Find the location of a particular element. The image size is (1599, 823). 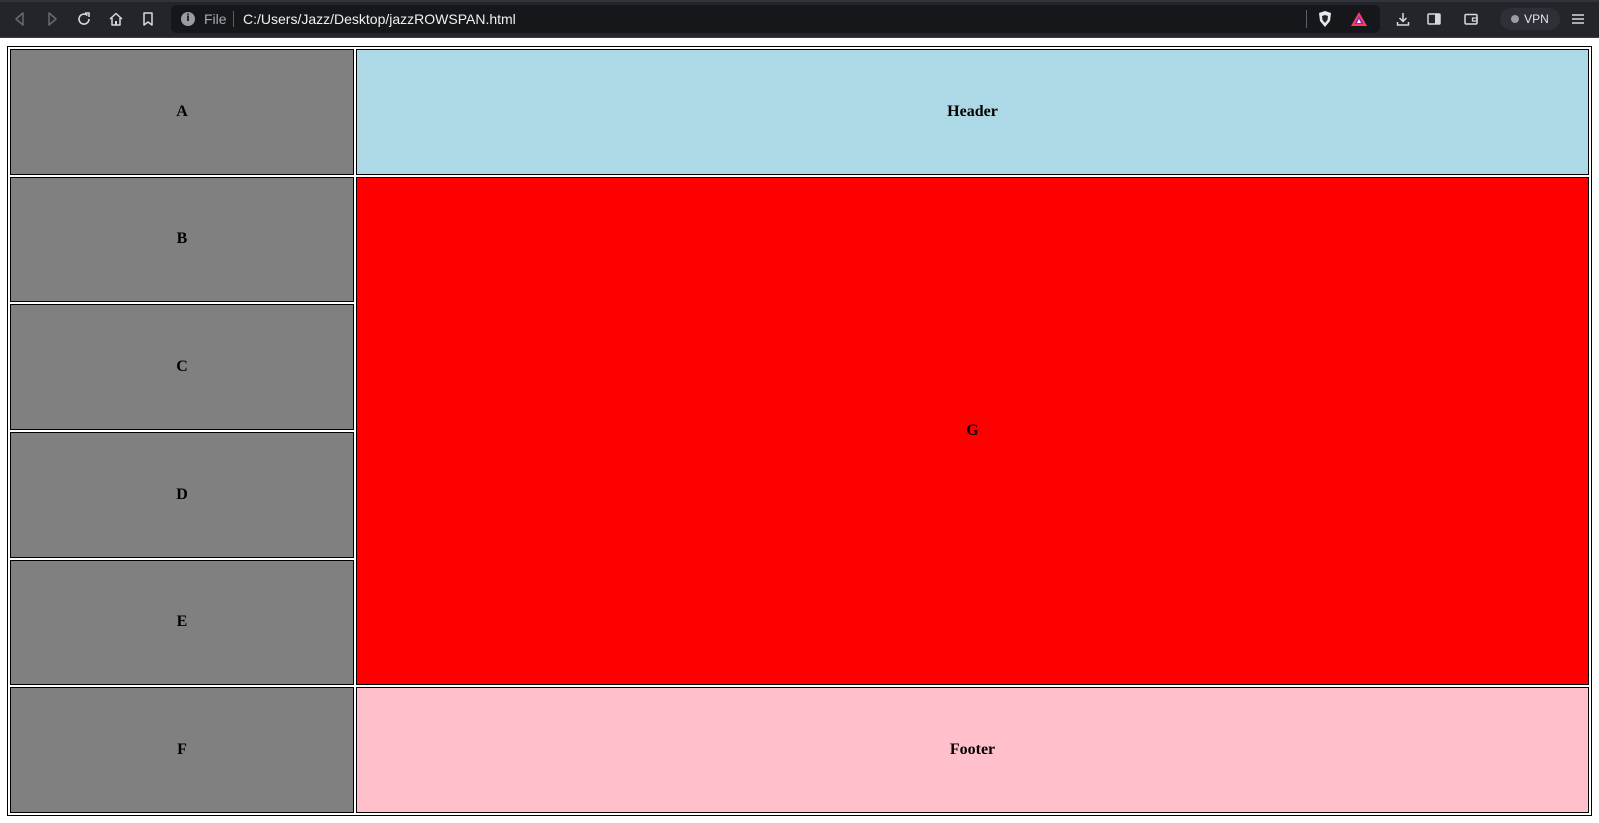

home-icon is located at coordinates (116, 19).